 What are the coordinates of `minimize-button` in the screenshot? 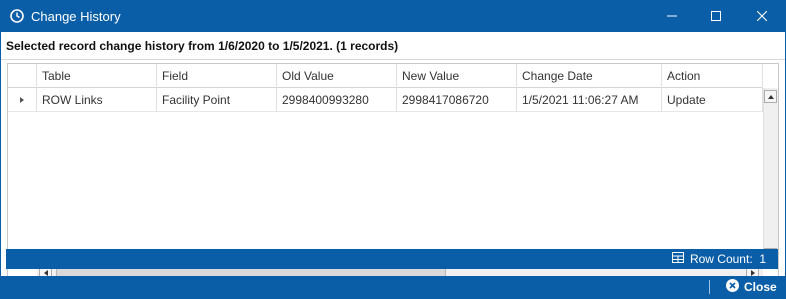 It's located at (672, 16).